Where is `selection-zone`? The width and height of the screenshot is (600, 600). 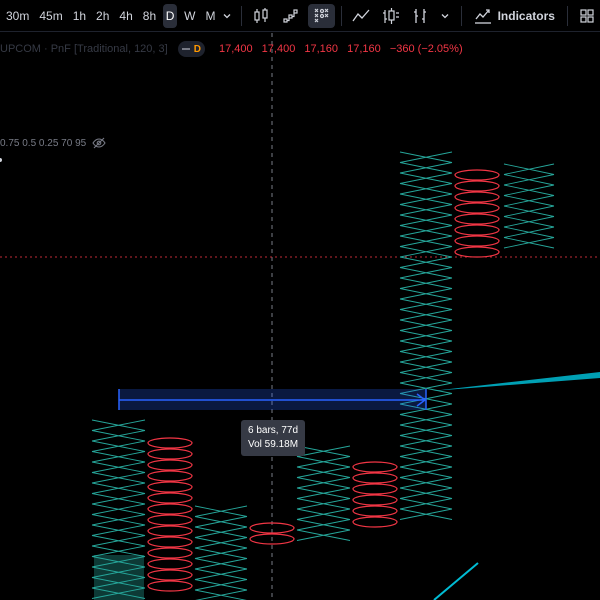 selection-zone is located at coordinates (119, 577).